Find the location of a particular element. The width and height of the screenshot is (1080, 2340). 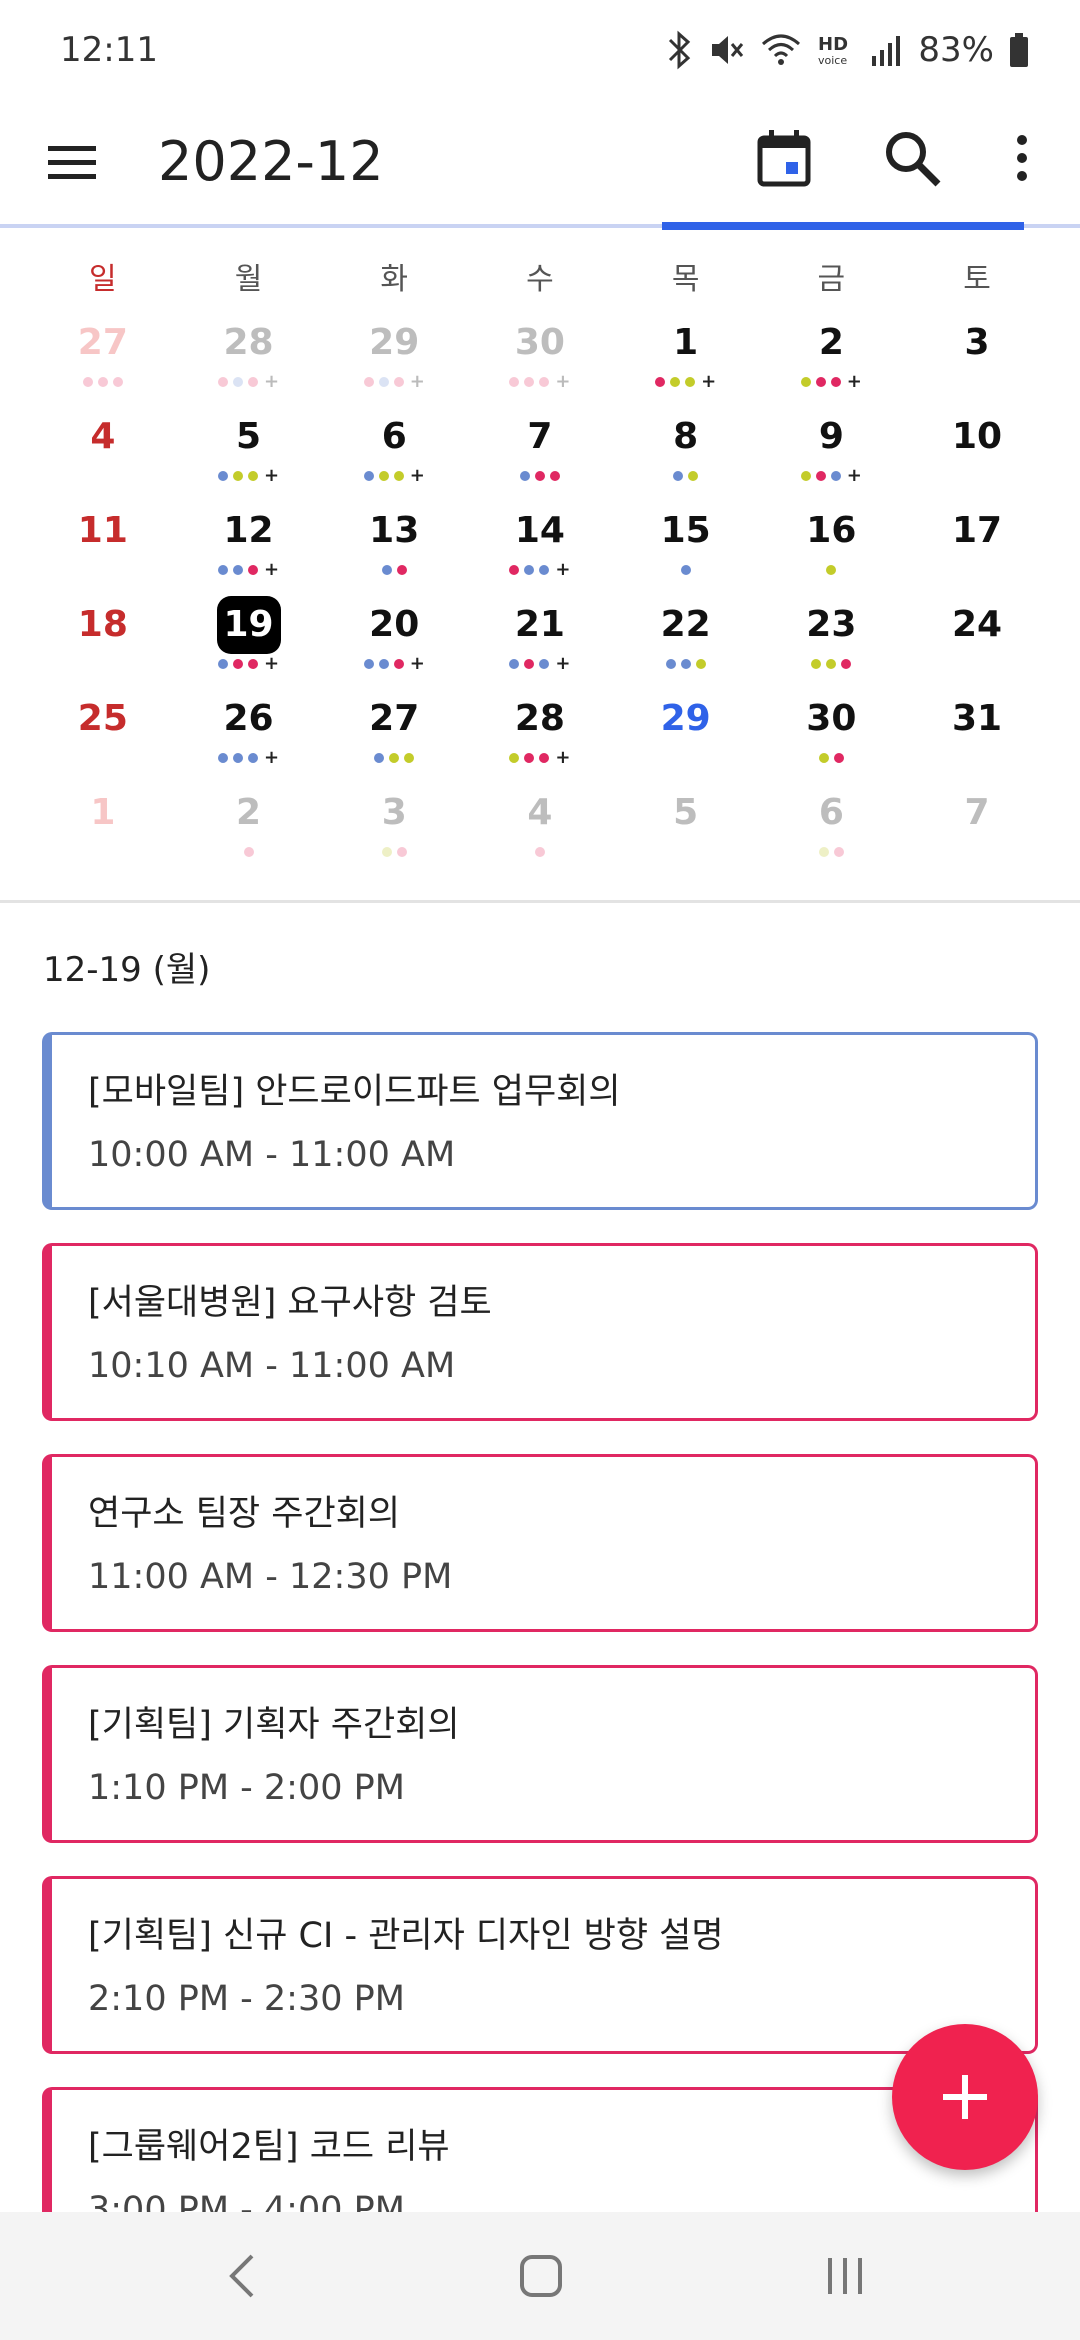

event-card: [기획팀] 기획자 주간회의 1:10 PM - 2:00 PM is located at coordinates (540, 1754).